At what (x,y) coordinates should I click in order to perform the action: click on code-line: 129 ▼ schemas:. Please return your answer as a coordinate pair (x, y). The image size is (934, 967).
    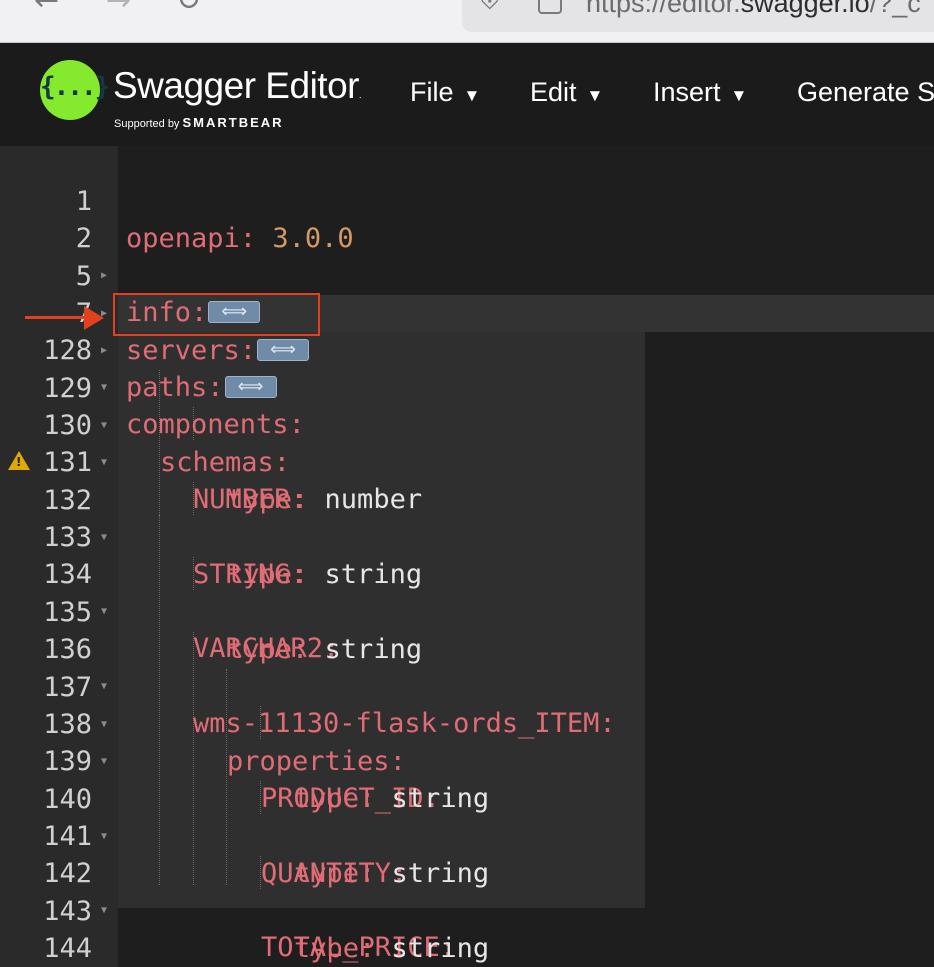
    Looking at the image, I should click on (467, 405).